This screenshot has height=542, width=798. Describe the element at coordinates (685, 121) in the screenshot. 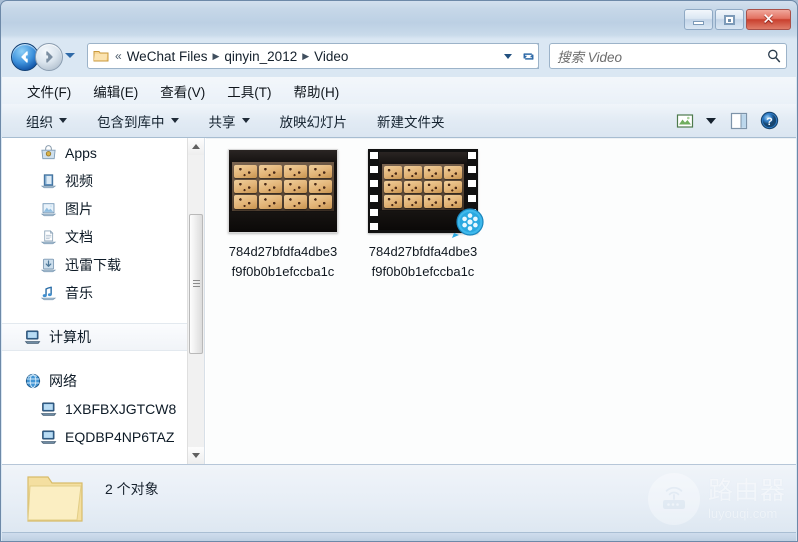

I see `view-layout-icon` at that location.